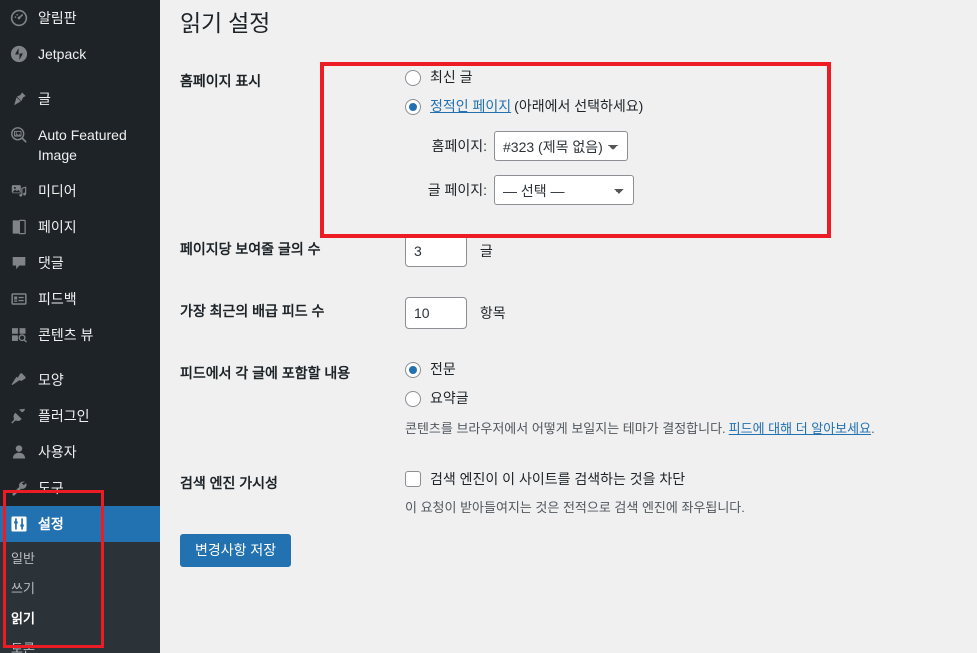 The width and height of the screenshot is (977, 653). What do you see at coordinates (80, 380) in the screenshot?
I see `sidebar-item-appearance: 모양` at bounding box center [80, 380].